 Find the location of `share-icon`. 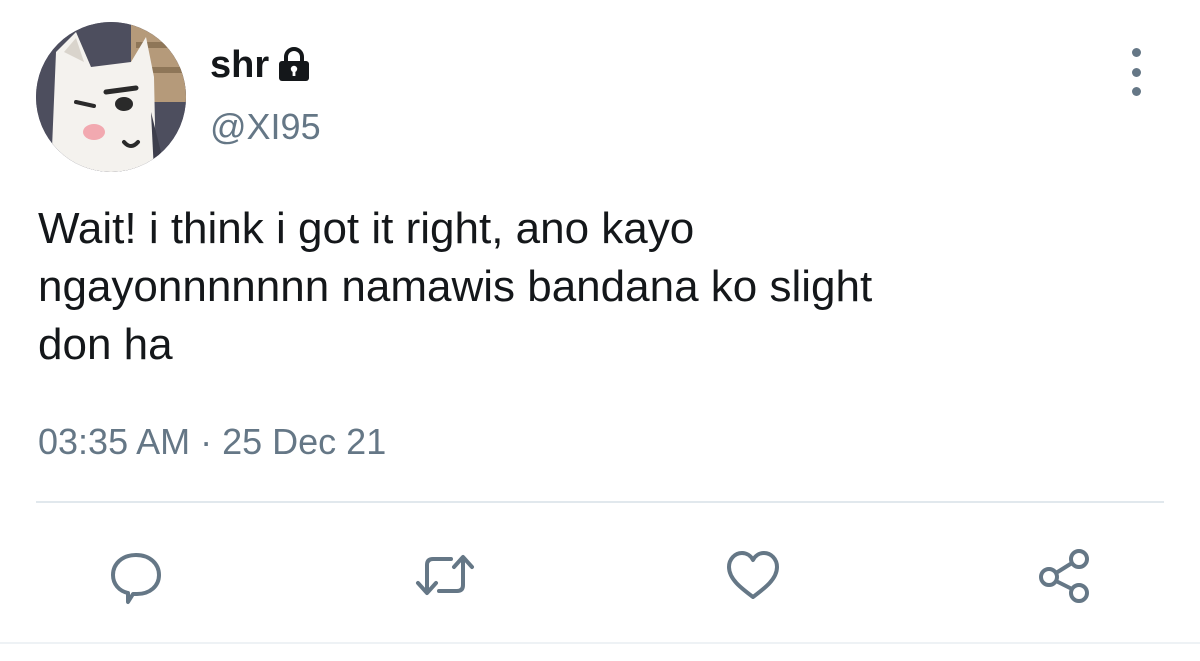

share-icon is located at coordinates (1064, 576).